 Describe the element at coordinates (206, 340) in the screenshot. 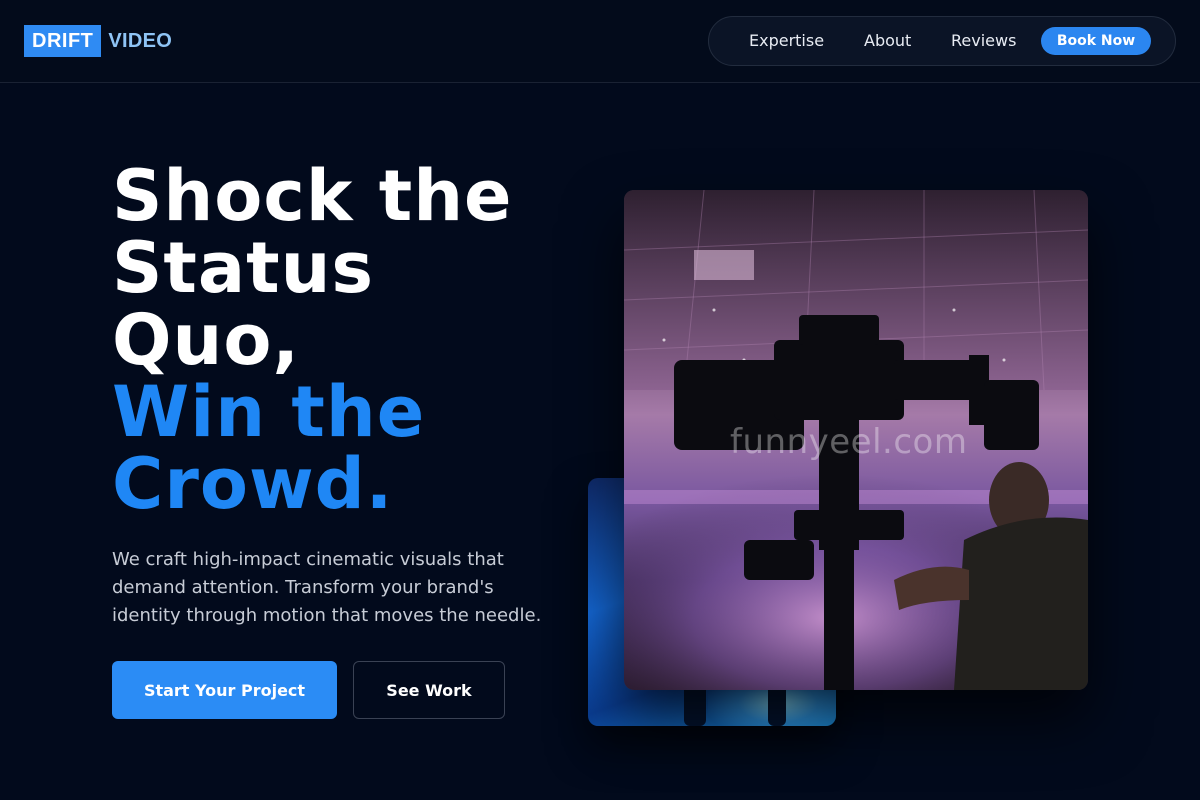

I see `hero-title-line: Quo,` at that location.